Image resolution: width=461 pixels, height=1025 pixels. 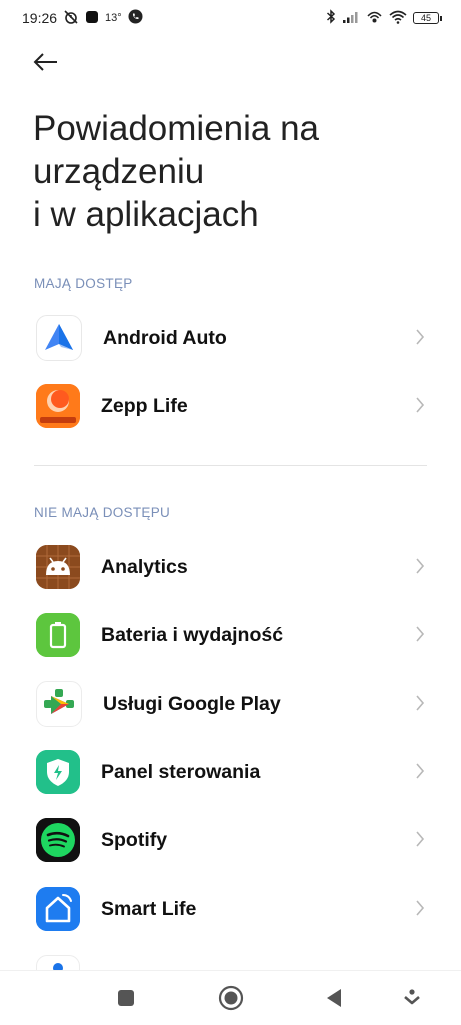 What do you see at coordinates (119, 171) in the screenshot?
I see `title-line: urządzeniu` at bounding box center [119, 171].